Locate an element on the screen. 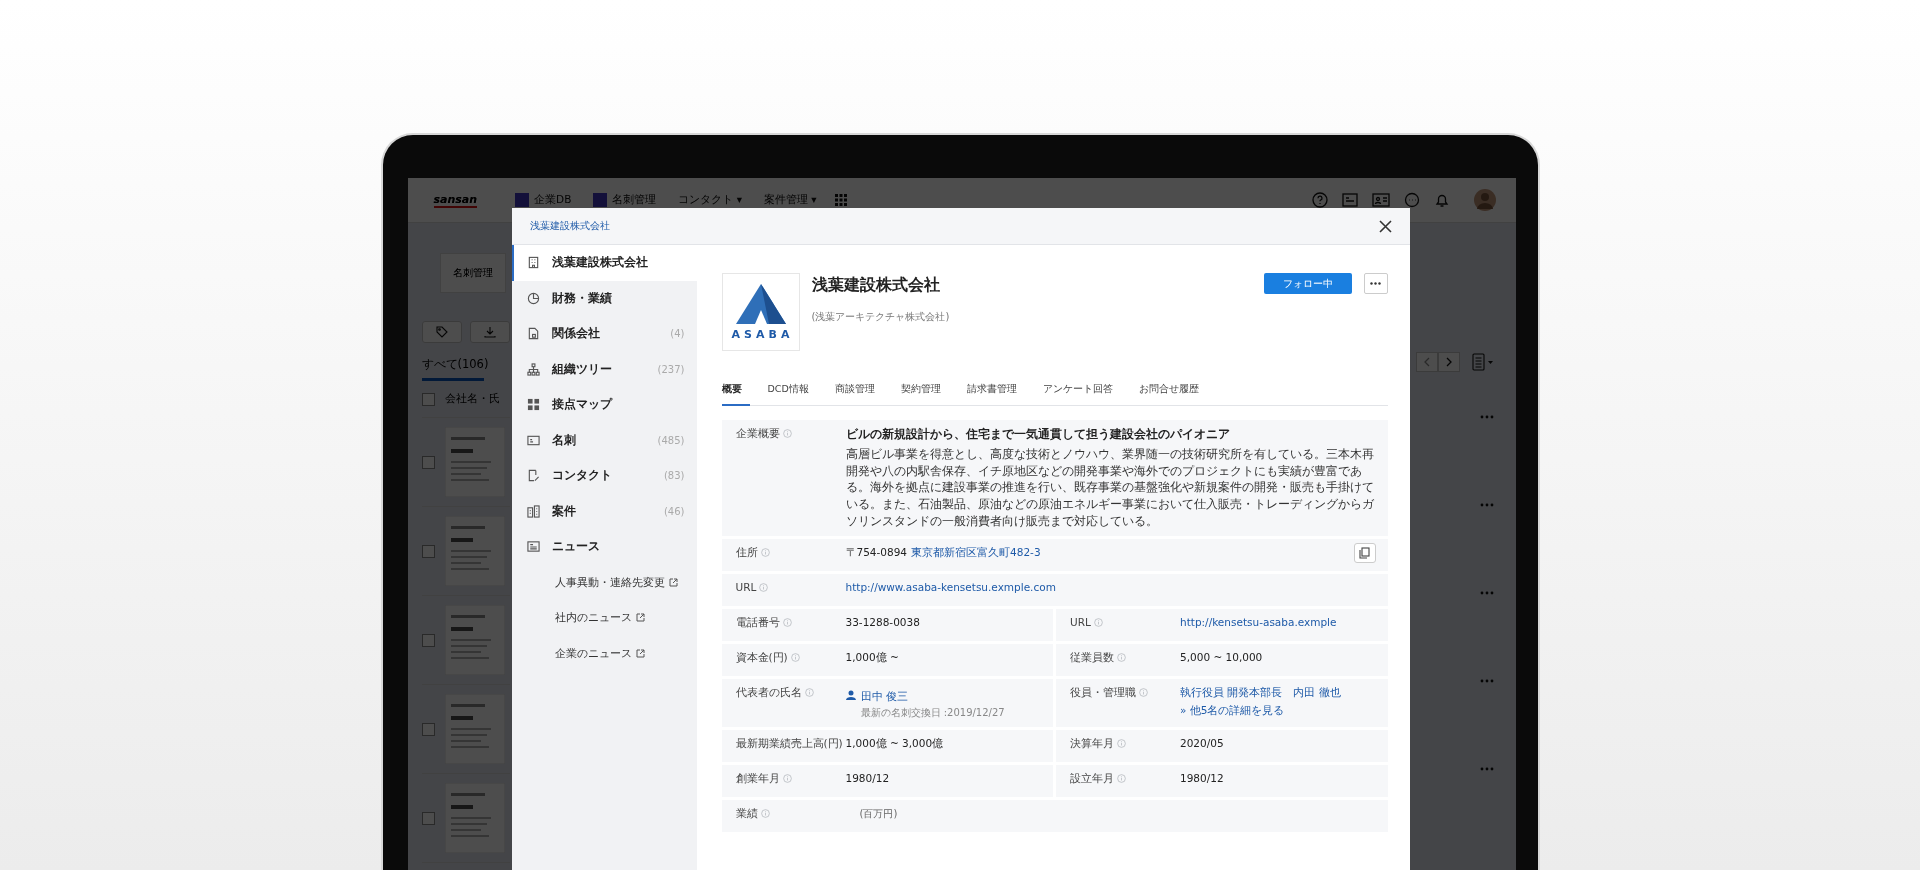 The width and height of the screenshot is (1920, 870). building-icon is located at coordinates (533, 263).